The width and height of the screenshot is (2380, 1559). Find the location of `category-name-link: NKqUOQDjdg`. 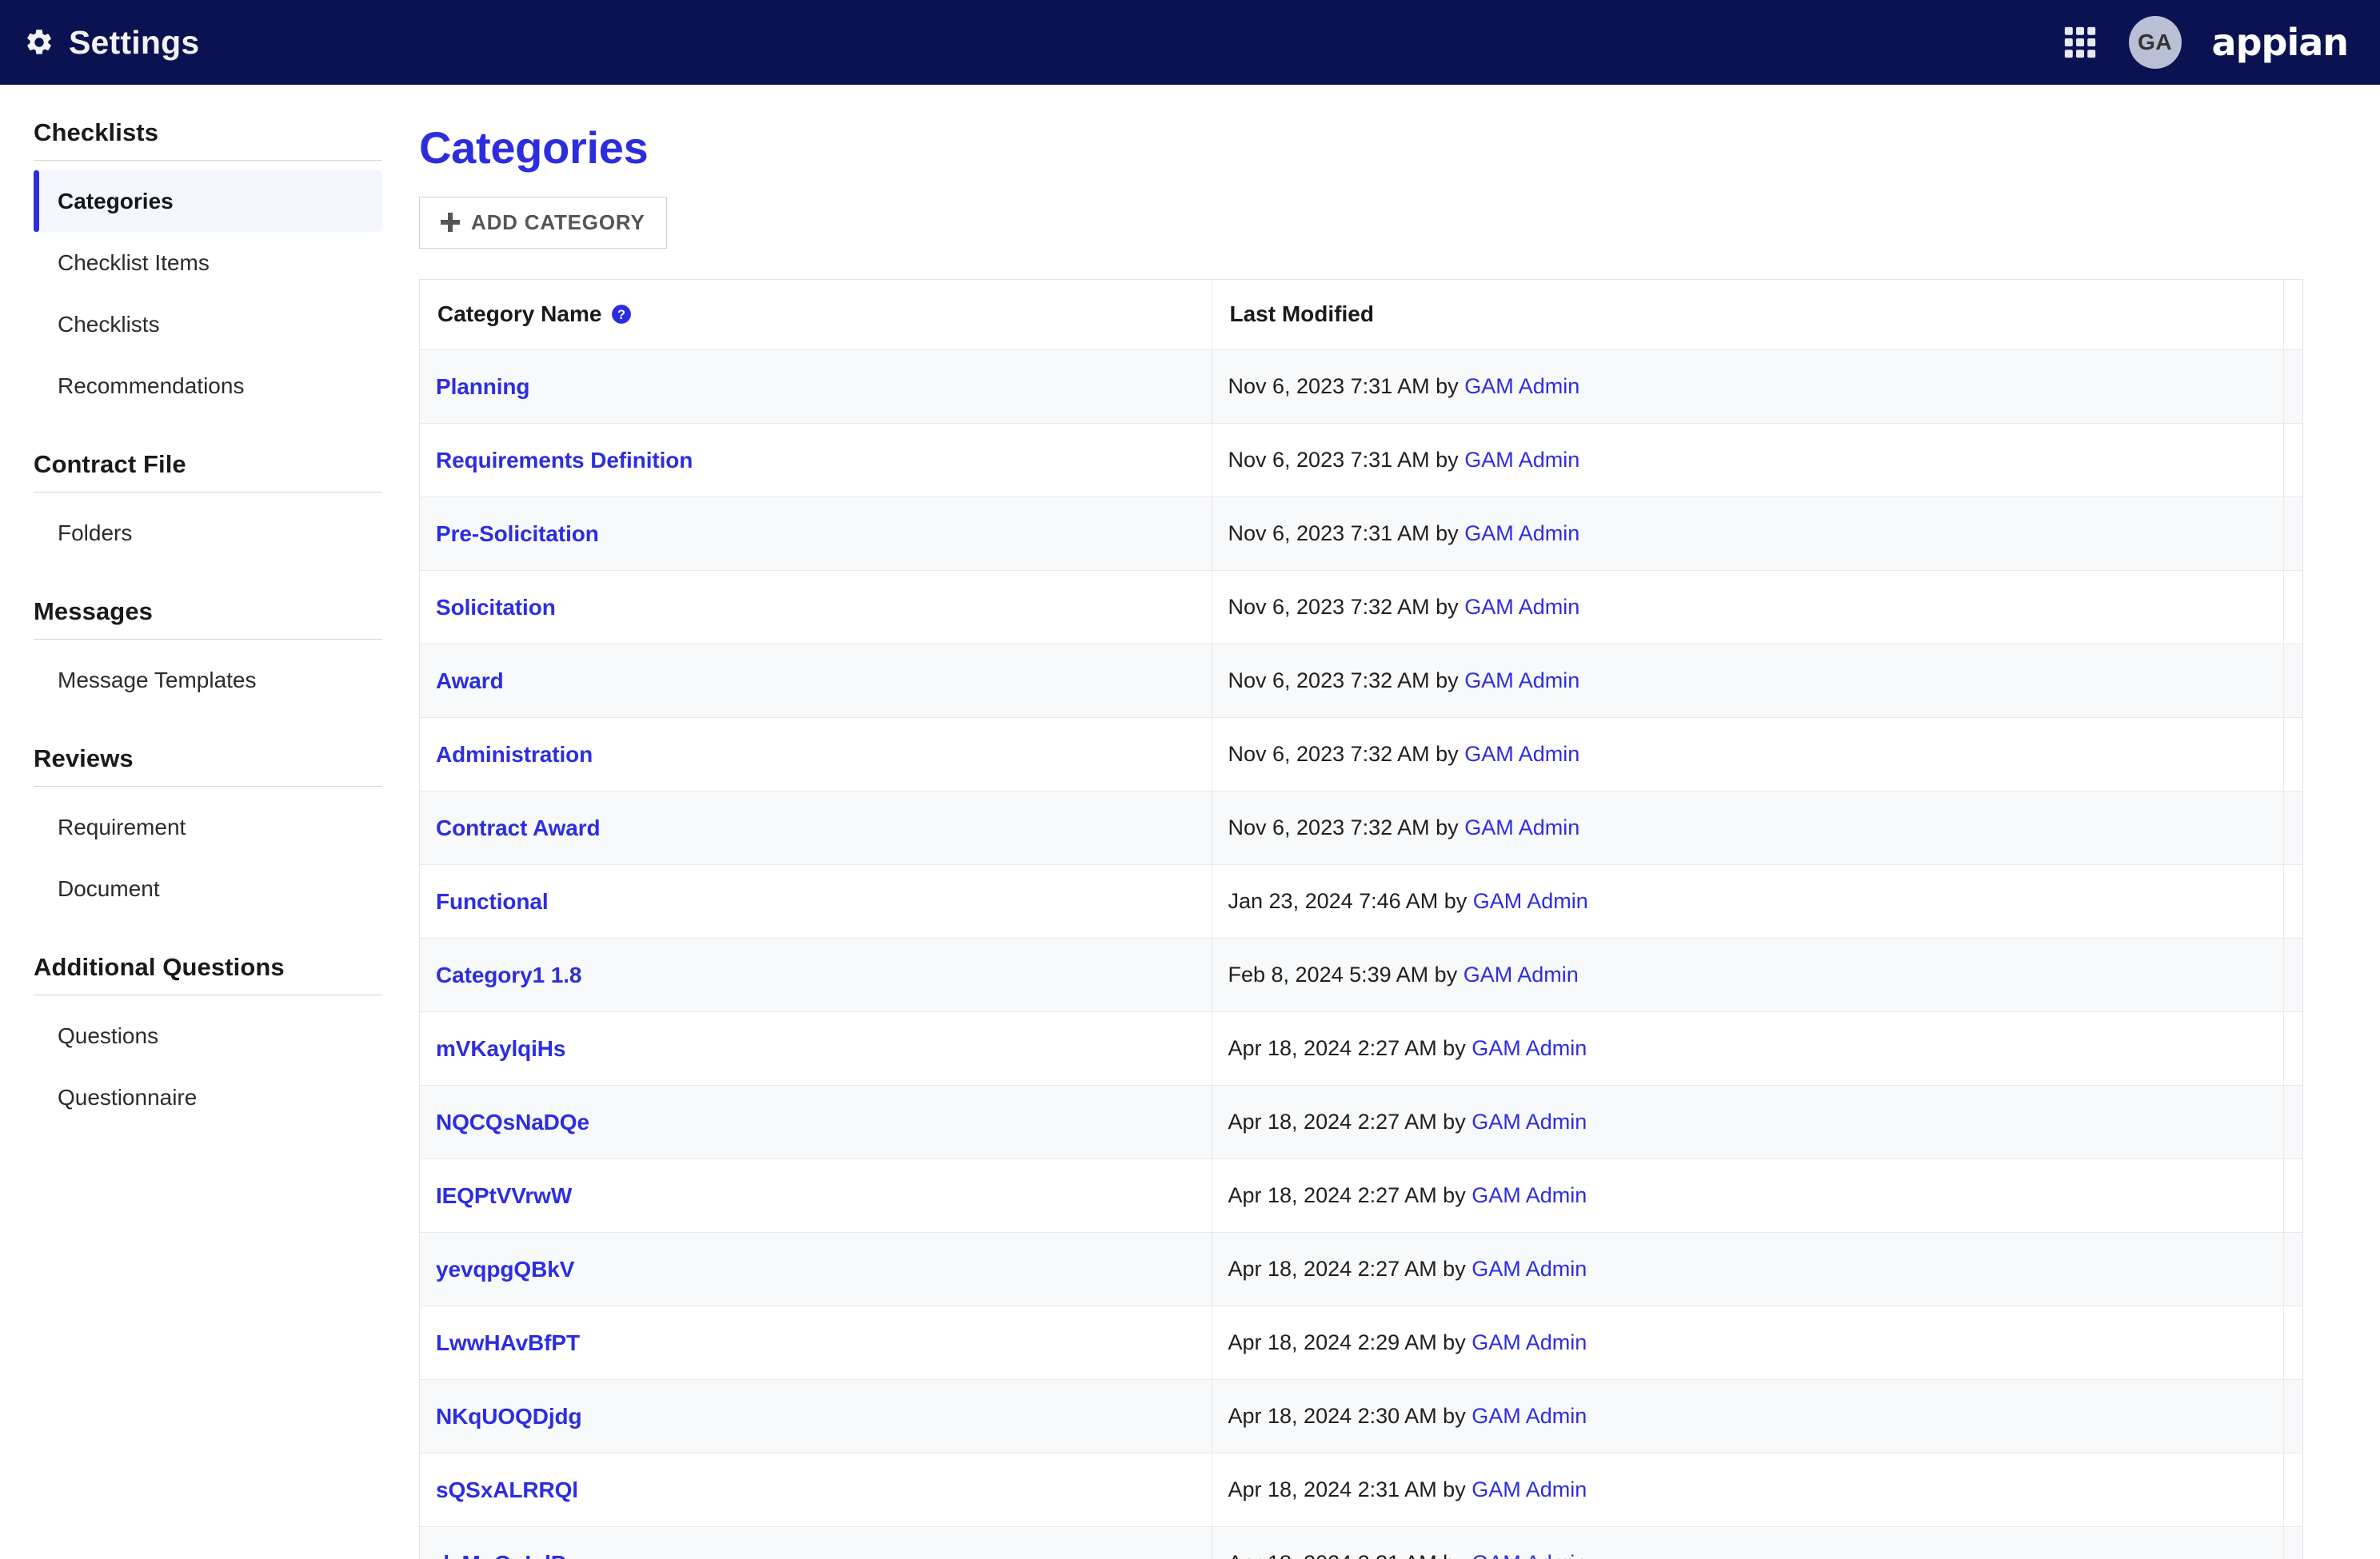

category-name-link: NKqUOQDjdg is located at coordinates (509, 1416).